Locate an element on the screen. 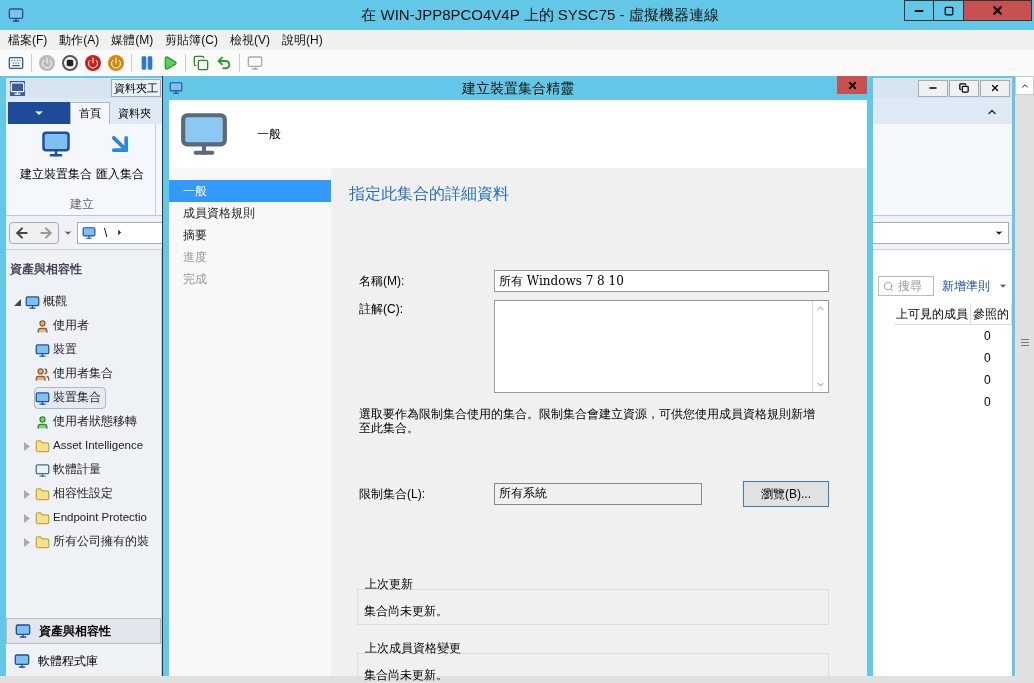 Image resolution: width=1034 pixels, height=683 pixels. undo-icon is located at coordinates (224, 63).